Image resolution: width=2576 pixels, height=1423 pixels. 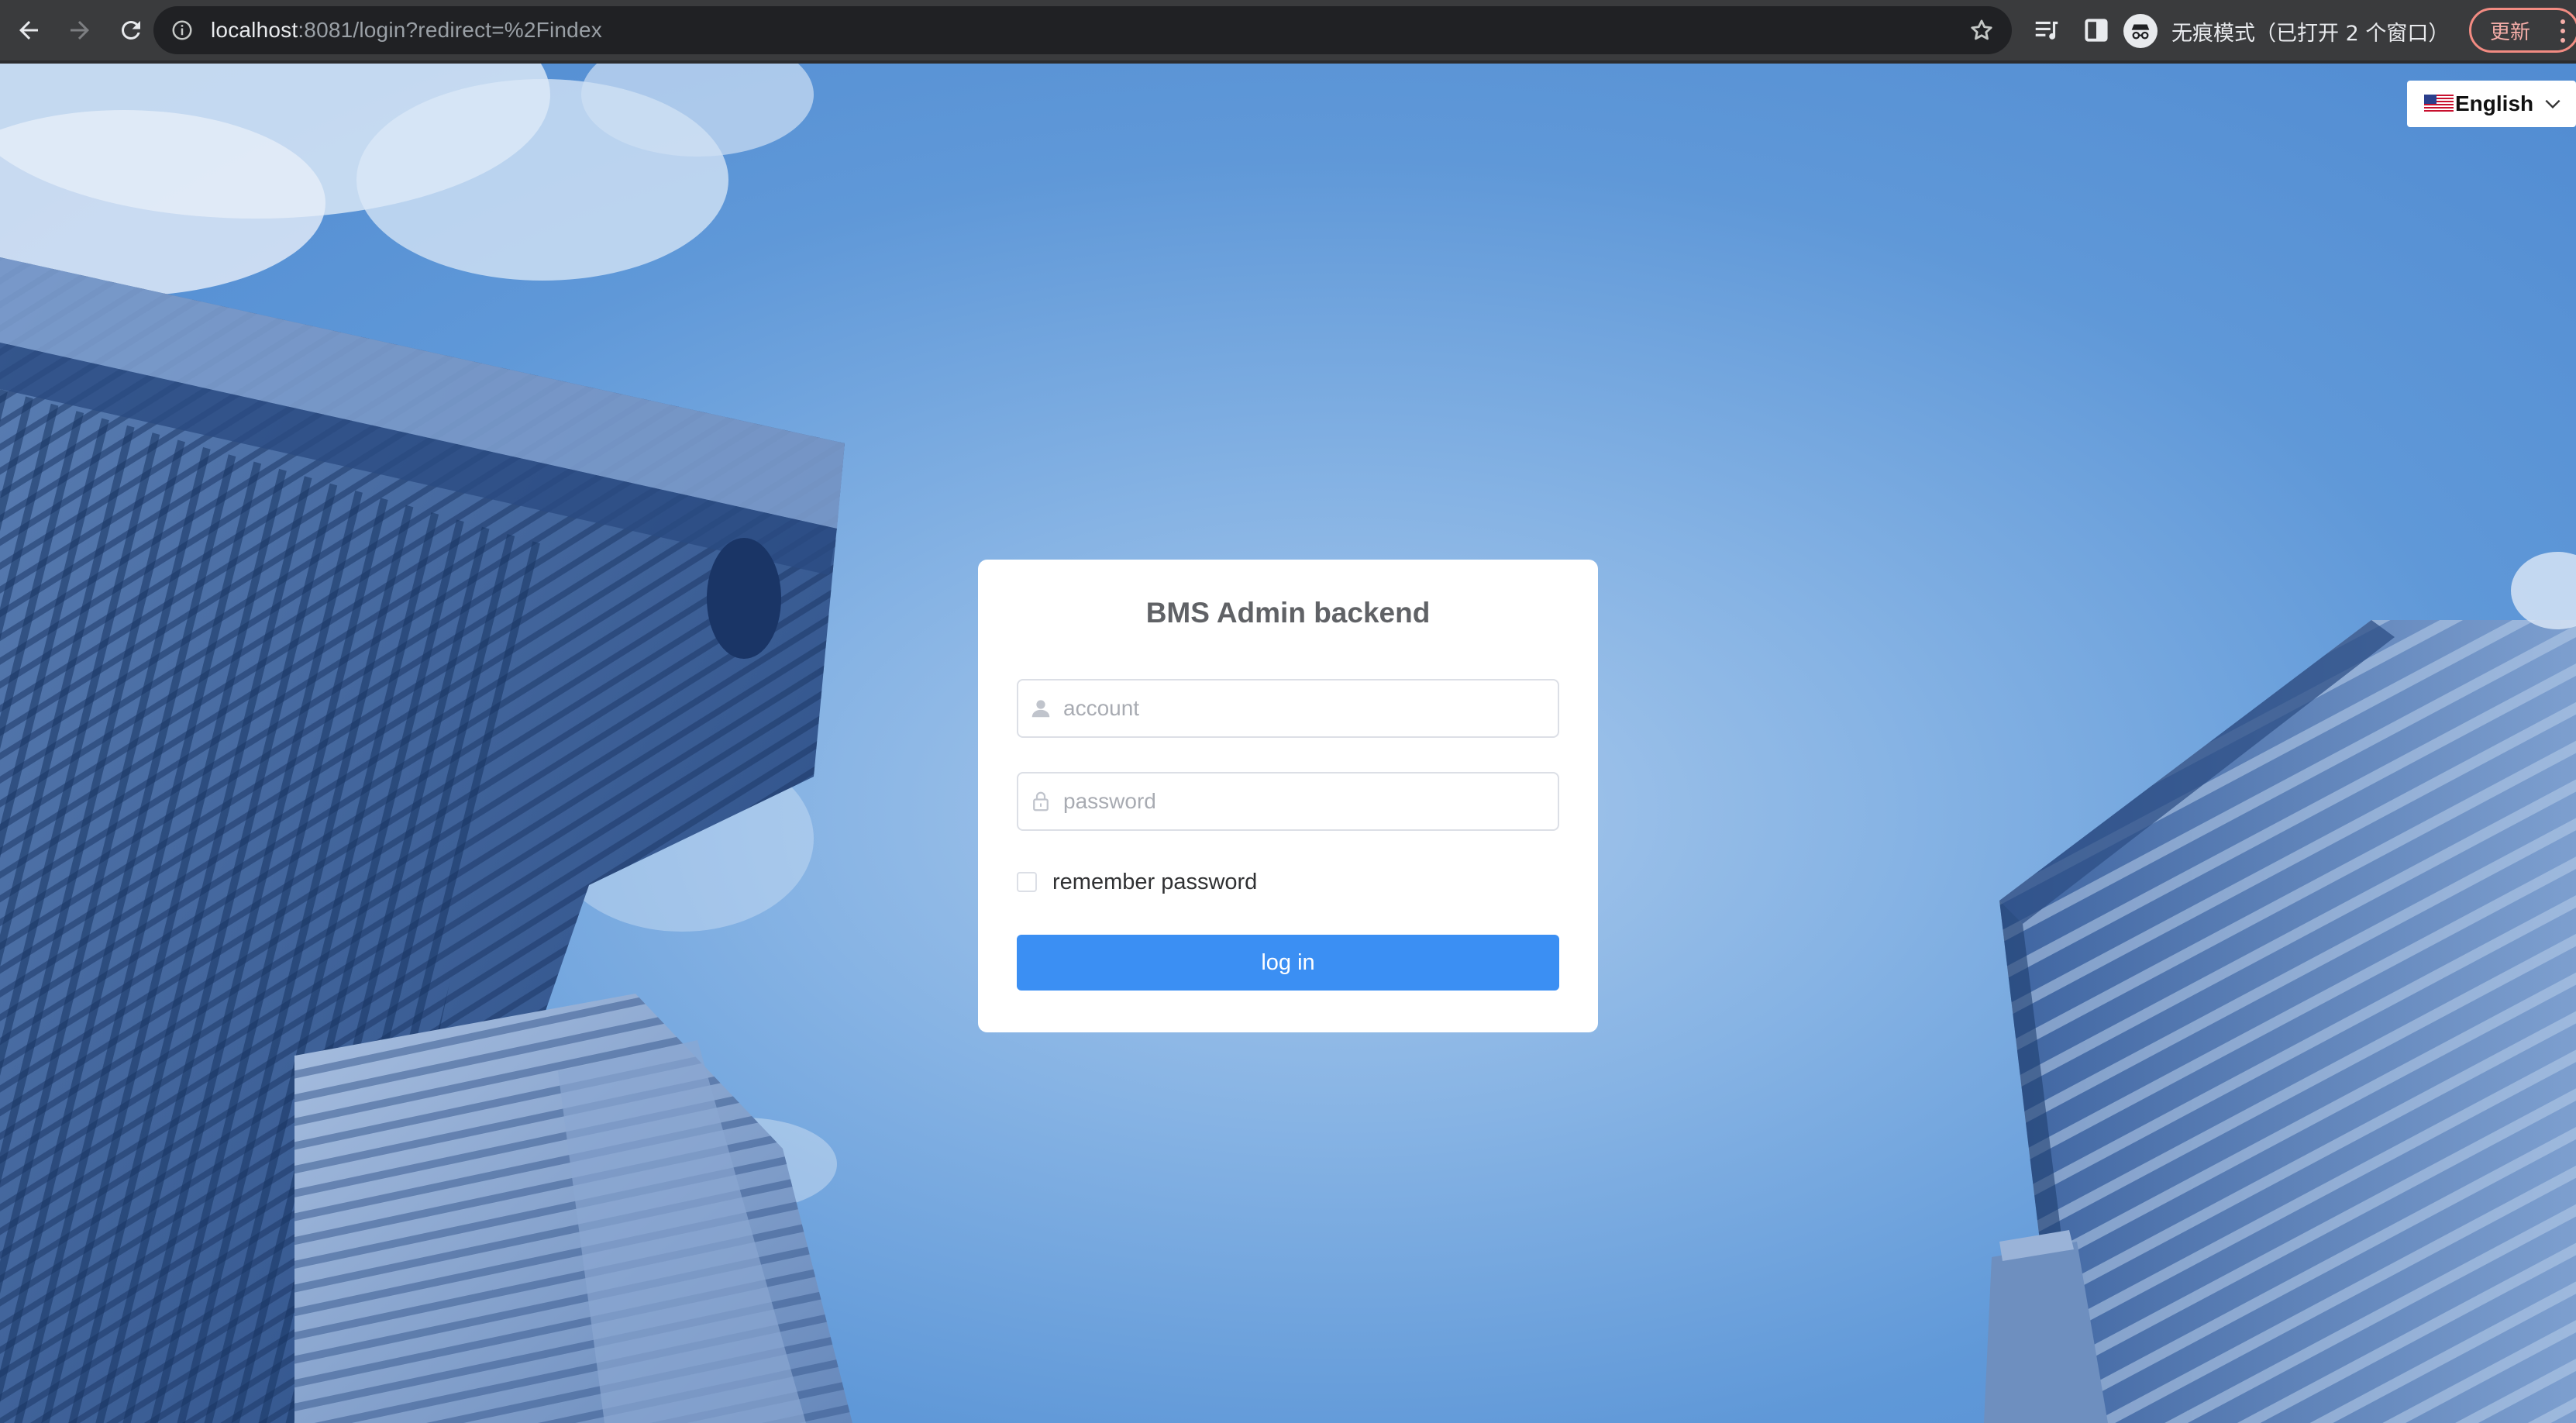 I want to click on address-bar: localhost:8081/login?redirect=%2Findex, so click(x=1082, y=30).